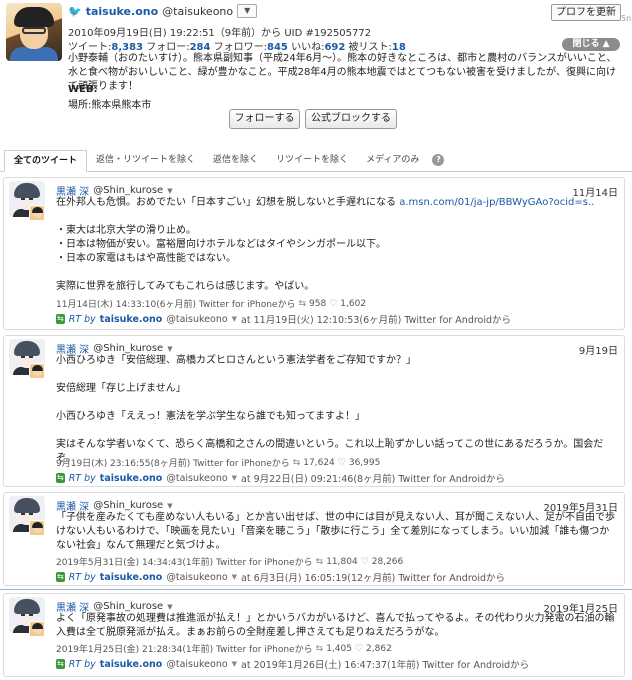 The width and height of the screenshot is (632, 680). Describe the element at coordinates (198, 11) in the screenshot. I see `profile-handle: @taisukeono` at that location.